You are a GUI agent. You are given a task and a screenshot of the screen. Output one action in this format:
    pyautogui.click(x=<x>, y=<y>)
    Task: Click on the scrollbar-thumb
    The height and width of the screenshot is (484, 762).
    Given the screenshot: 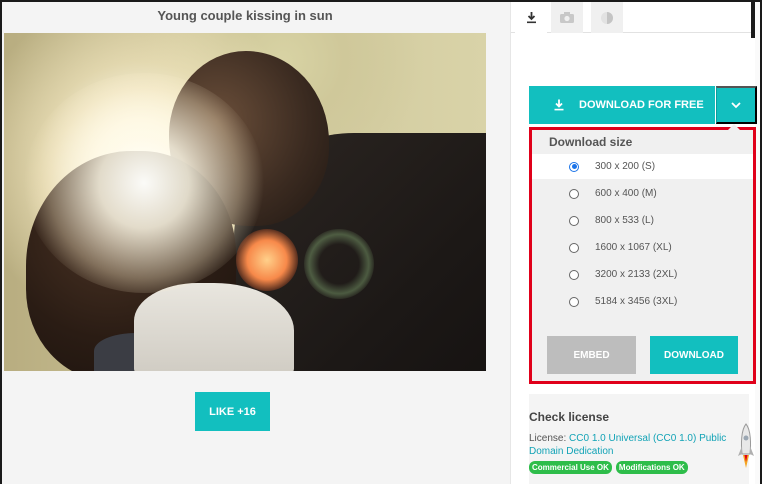 What is the action you would take?
    pyautogui.click(x=753, y=20)
    